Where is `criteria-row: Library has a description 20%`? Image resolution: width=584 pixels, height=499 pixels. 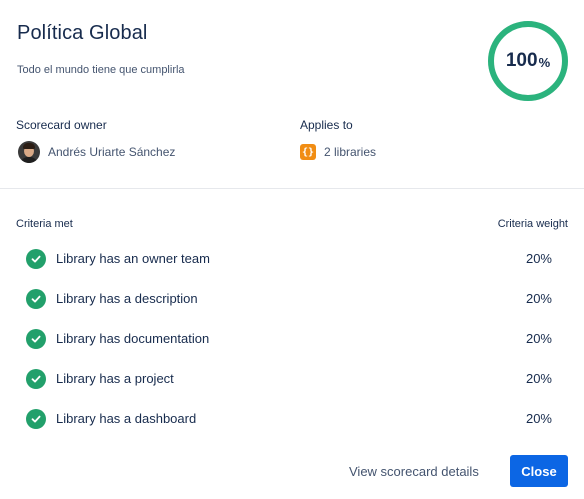
criteria-row: Library has a description 20% is located at coordinates (292, 299).